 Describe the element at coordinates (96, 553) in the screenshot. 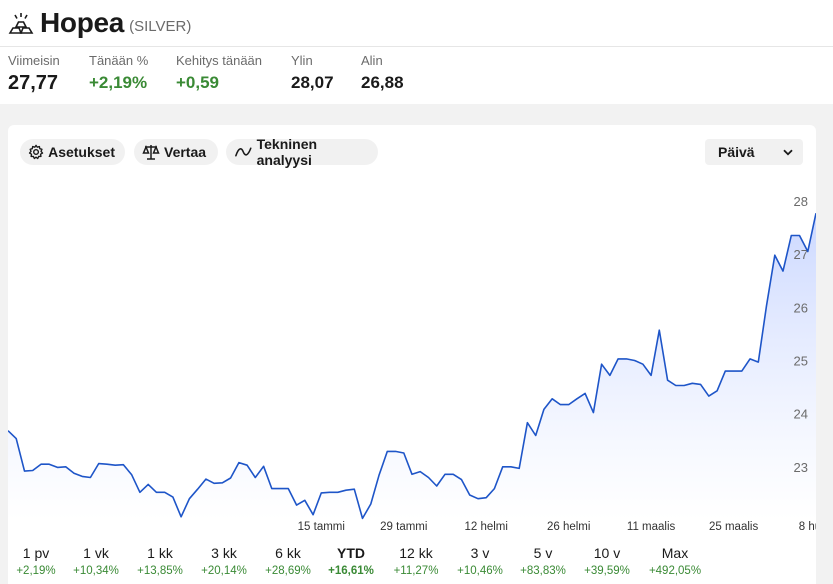

I see `period-label: 1 vk` at that location.